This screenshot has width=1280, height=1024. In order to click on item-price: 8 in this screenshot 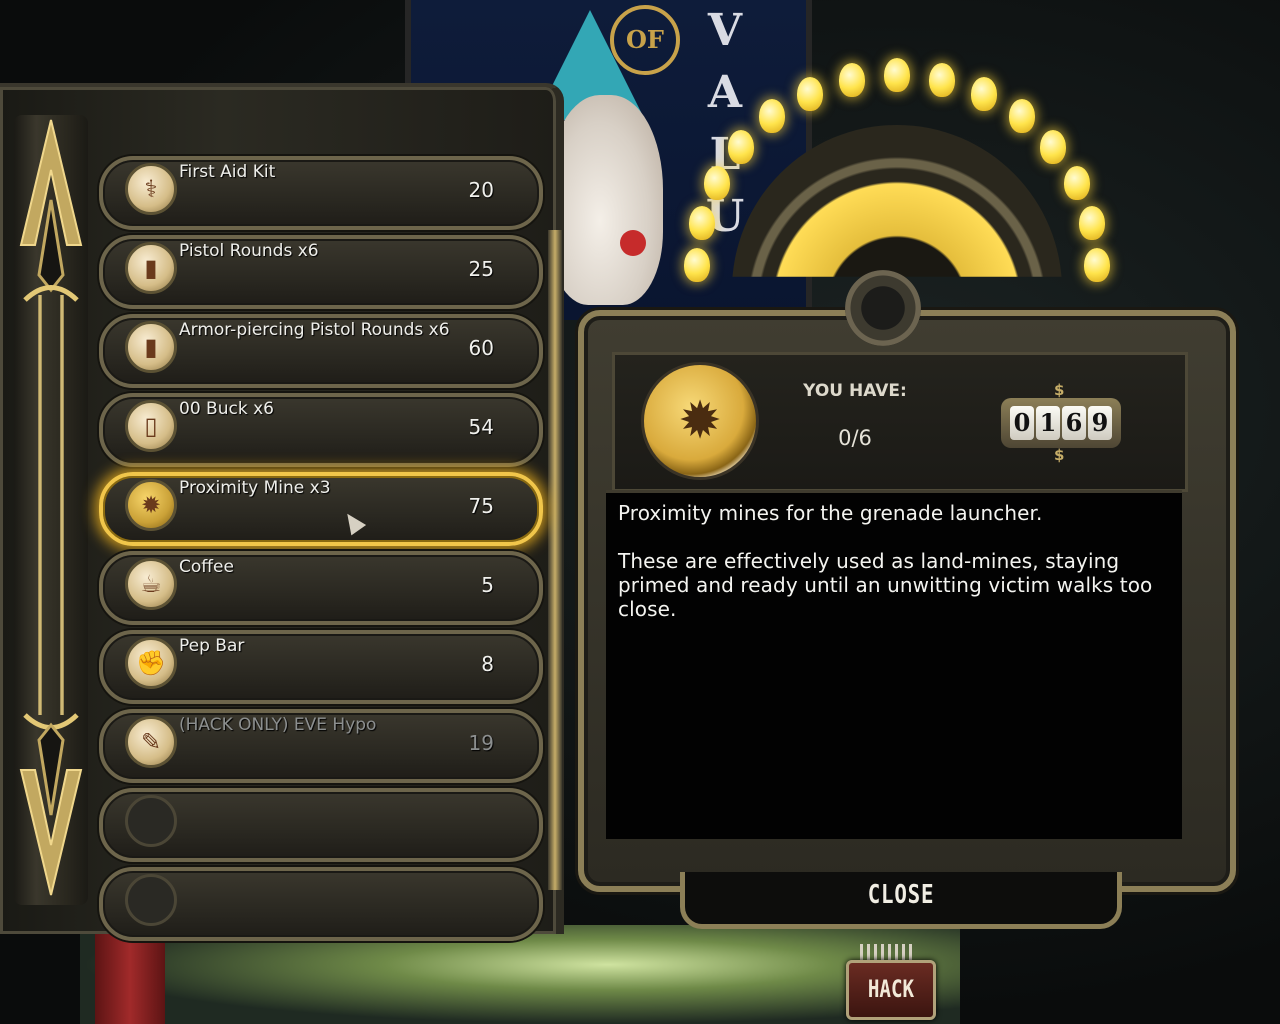, I will do `click(487, 664)`.